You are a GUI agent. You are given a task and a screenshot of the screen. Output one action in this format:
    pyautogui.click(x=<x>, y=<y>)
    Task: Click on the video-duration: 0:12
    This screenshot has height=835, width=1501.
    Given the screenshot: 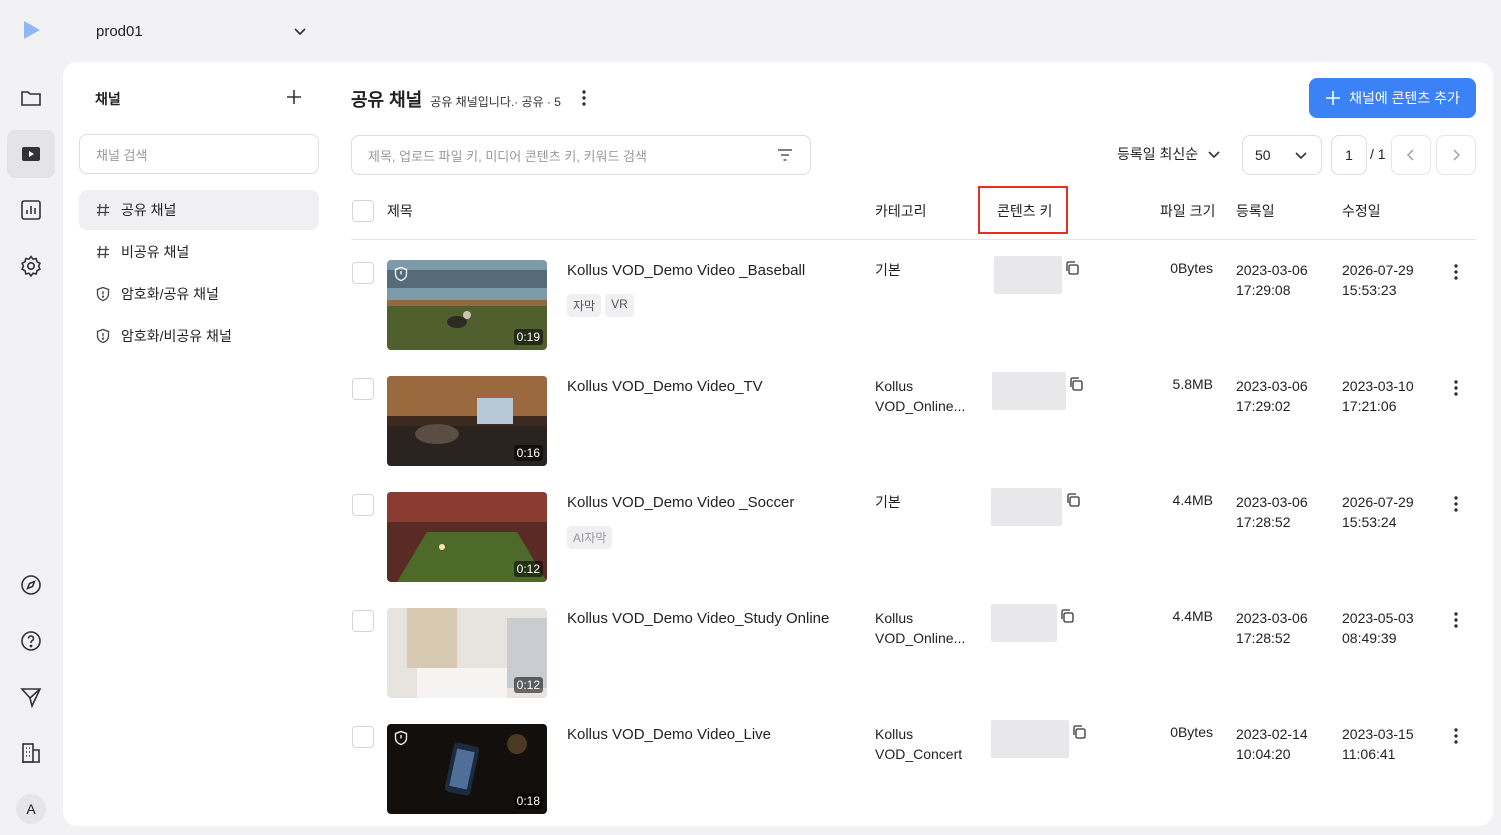 What is the action you would take?
    pyautogui.click(x=528, y=569)
    